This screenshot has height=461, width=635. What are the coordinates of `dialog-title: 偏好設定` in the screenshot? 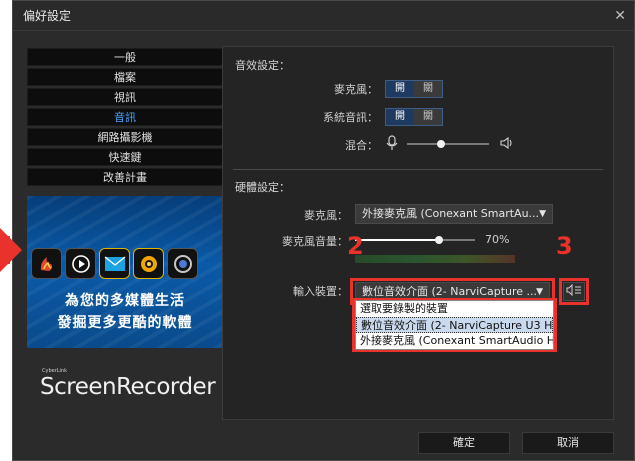 It's located at (47, 16).